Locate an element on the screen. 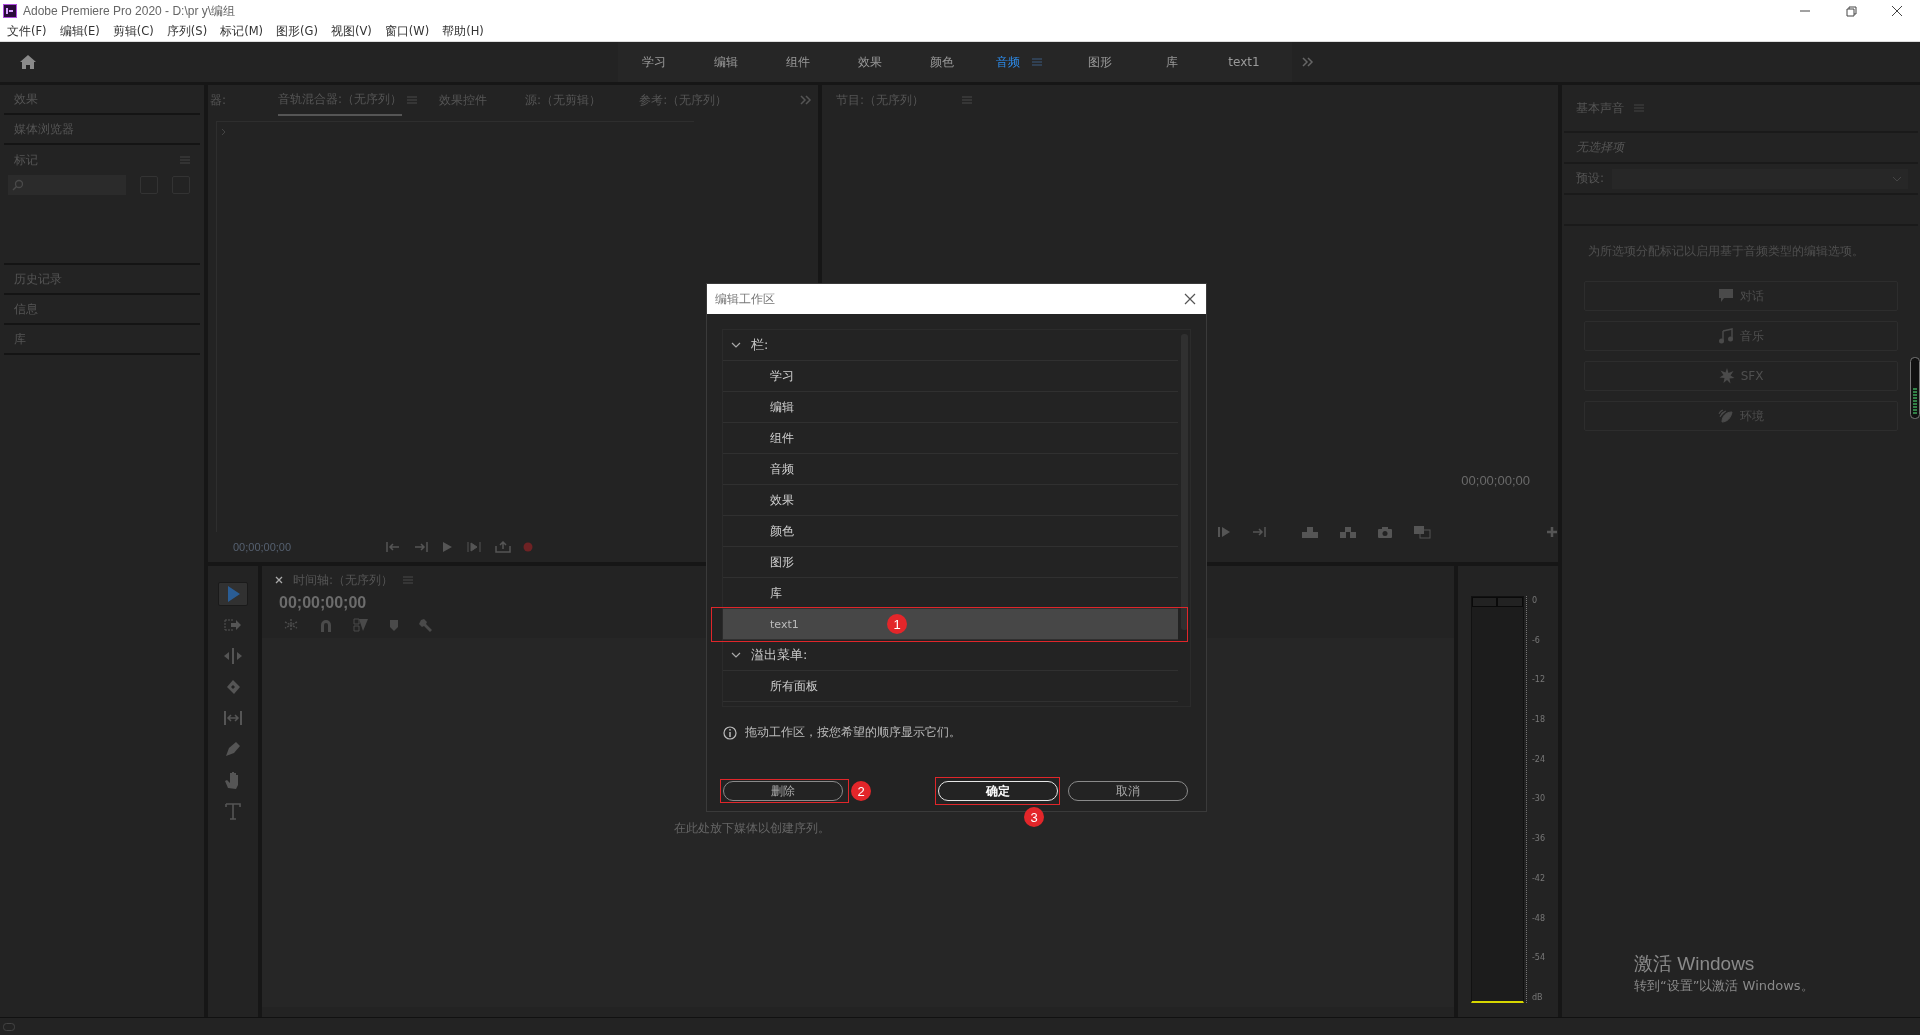 The width and height of the screenshot is (1920, 1035). menu-item: 图形(G) is located at coordinates (297, 31).